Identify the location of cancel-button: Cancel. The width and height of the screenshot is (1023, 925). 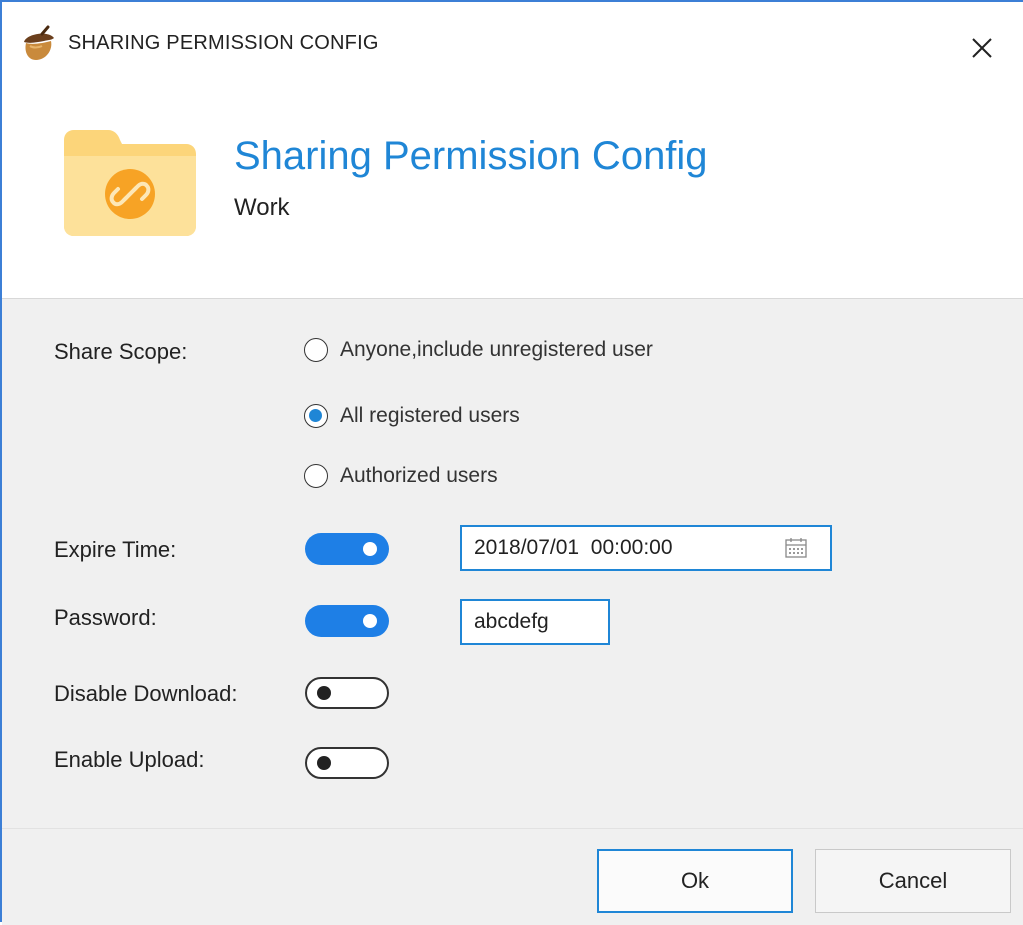
(913, 881).